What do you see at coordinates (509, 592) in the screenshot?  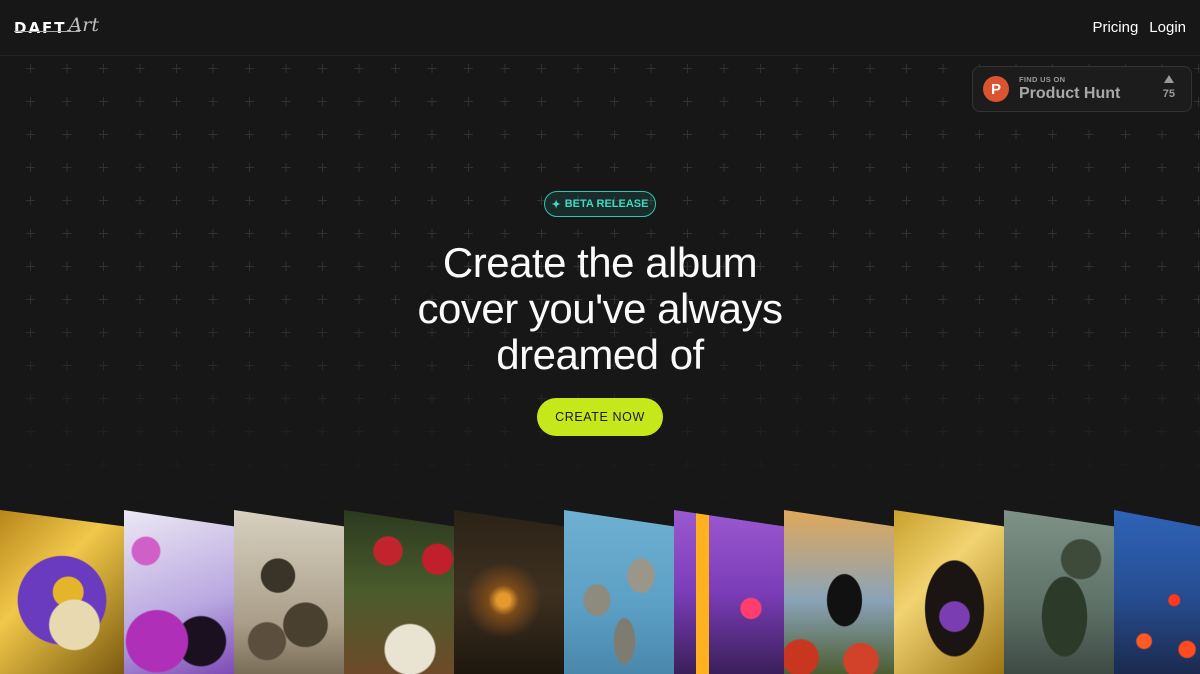 I see `cover-dark-tunnel-light` at bounding box center [509, 592].